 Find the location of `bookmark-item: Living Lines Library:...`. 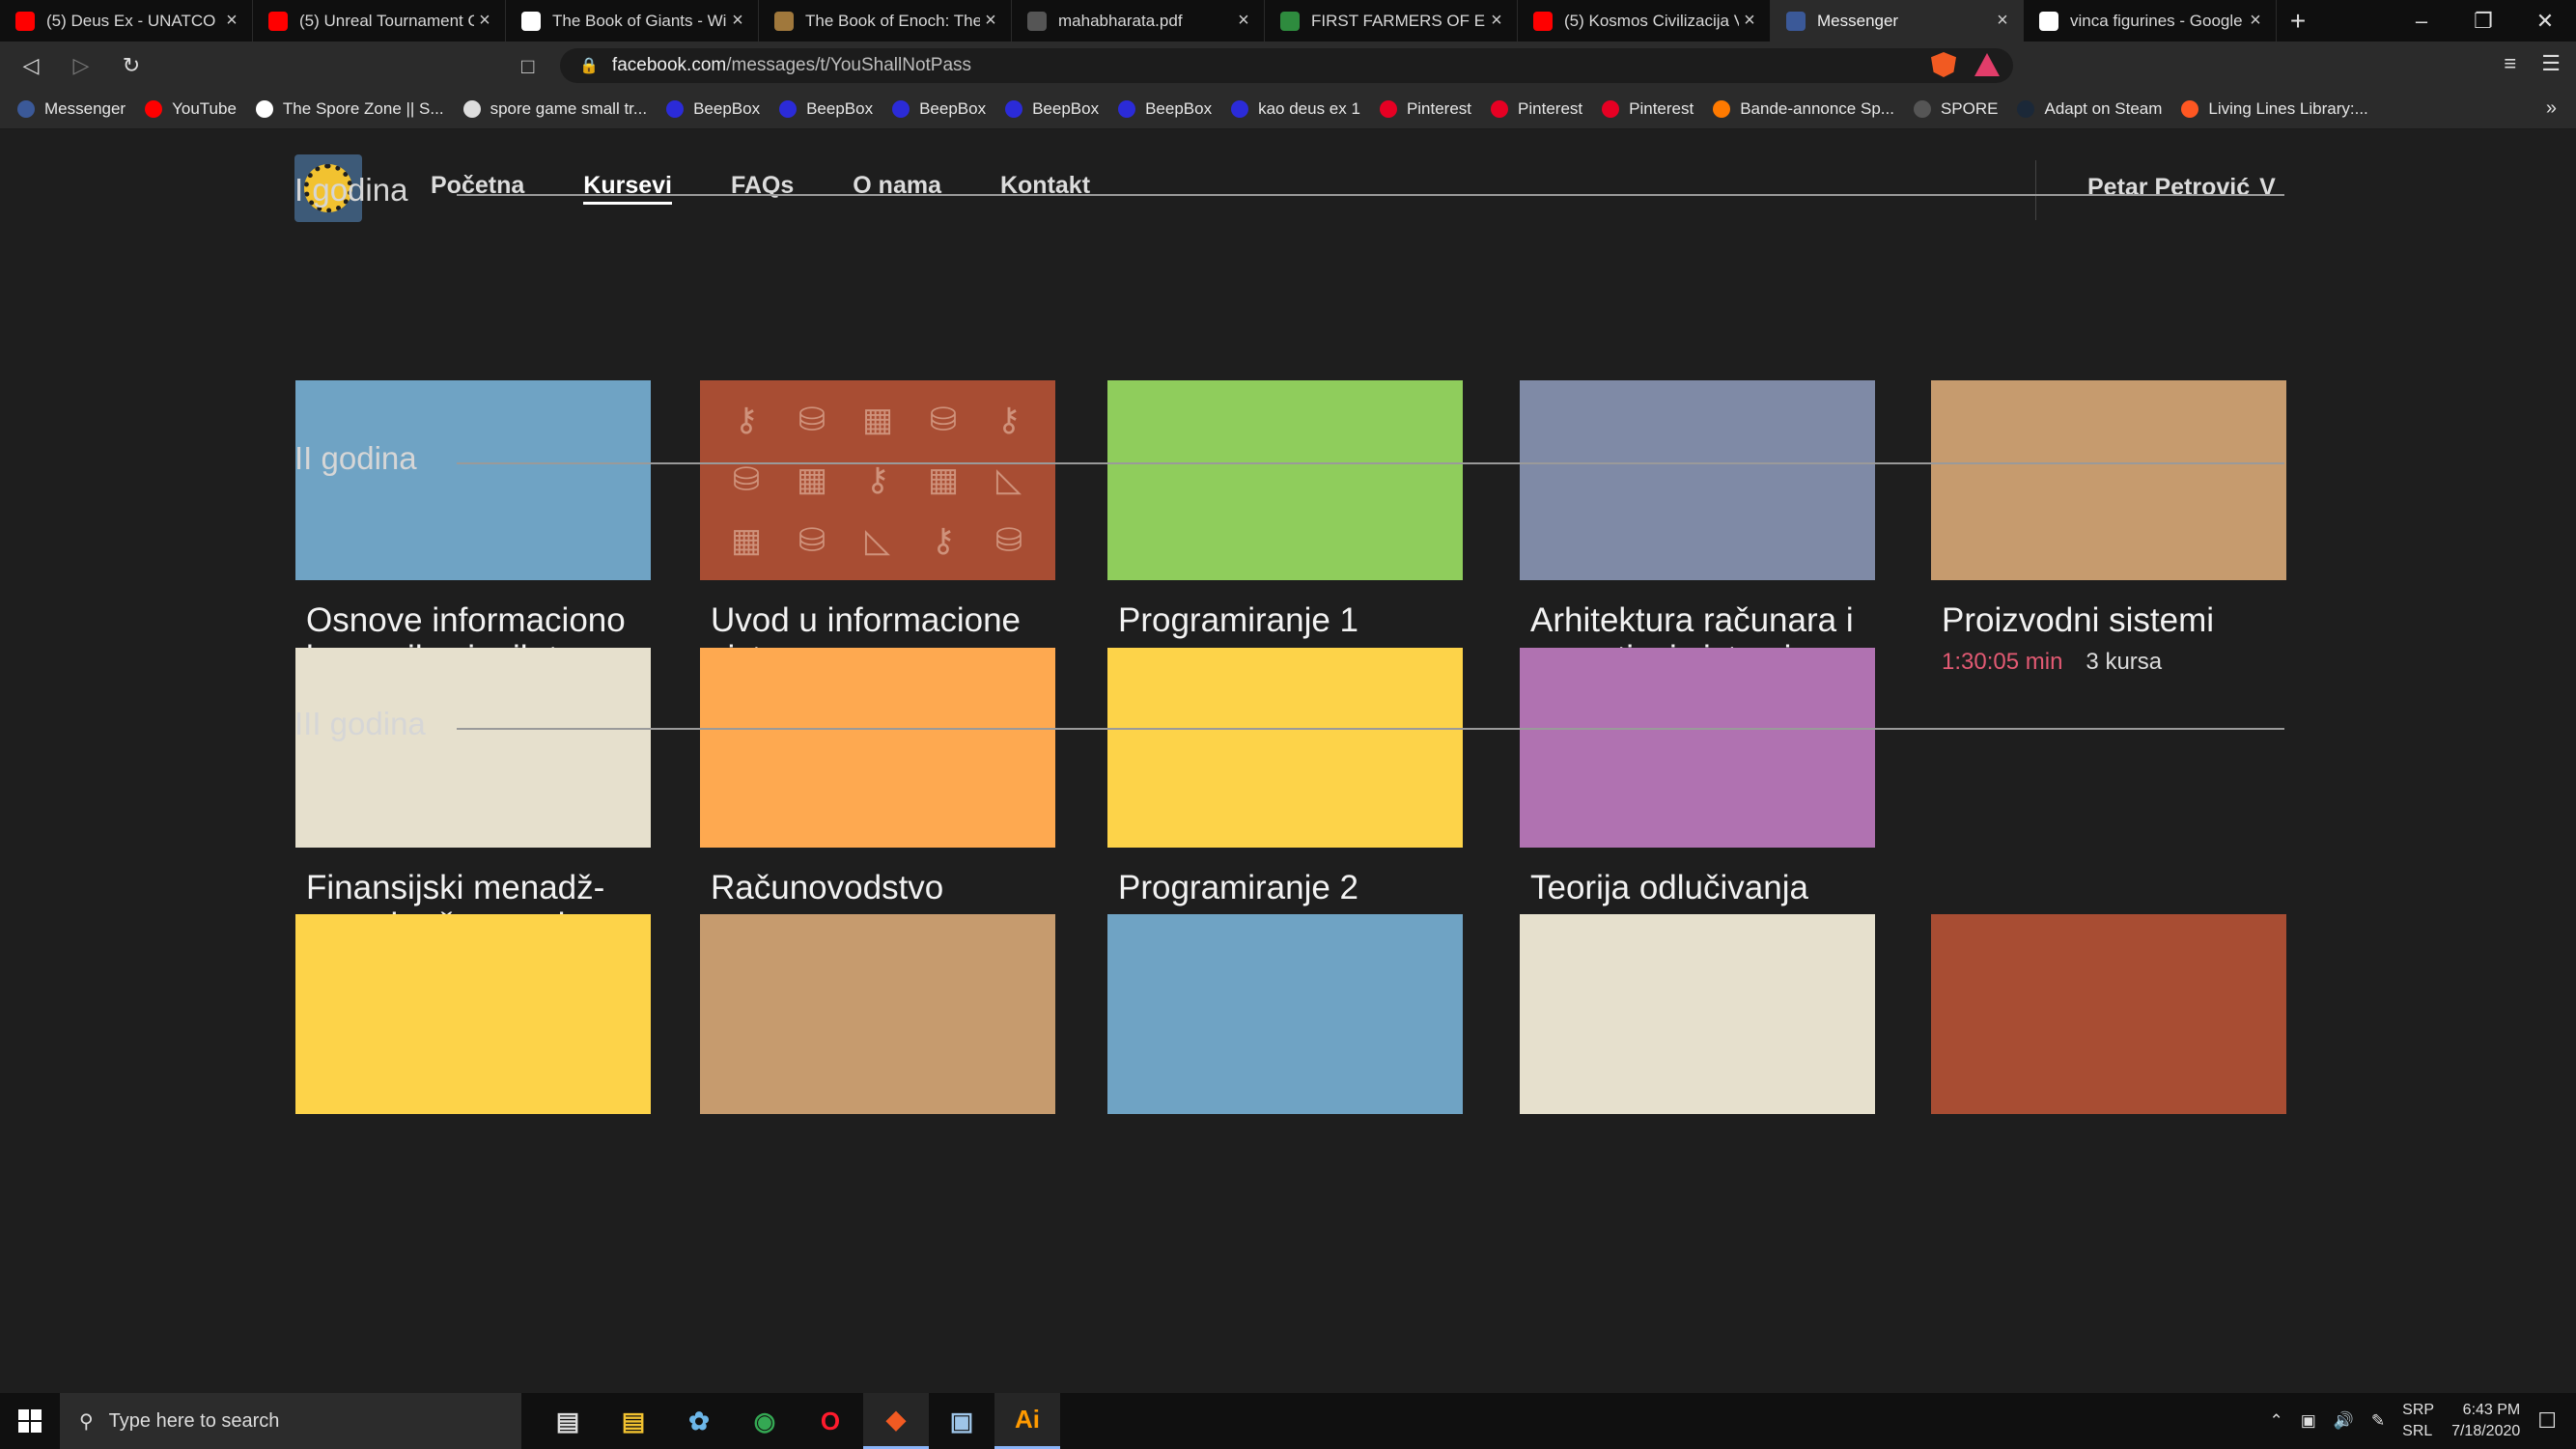

bookmark-item: Living Lines Library:... is located at coordinates (2275, 109).